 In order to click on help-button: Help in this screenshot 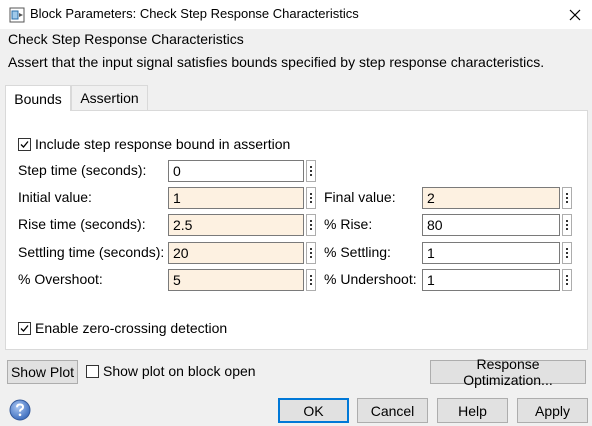, I will do `click(472, 410)`.